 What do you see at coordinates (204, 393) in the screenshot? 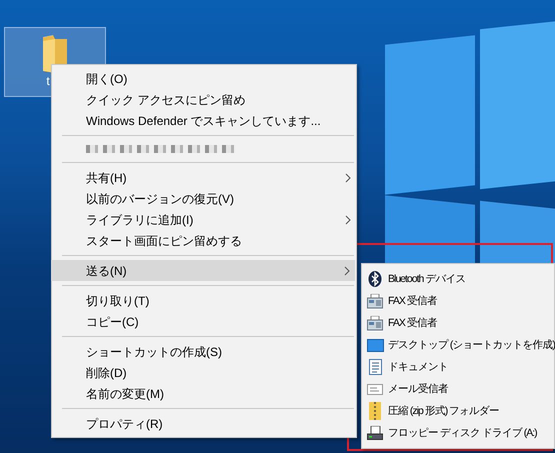
I see `menu-item: 名前の変更(M)` at bounding box center [204, 393].